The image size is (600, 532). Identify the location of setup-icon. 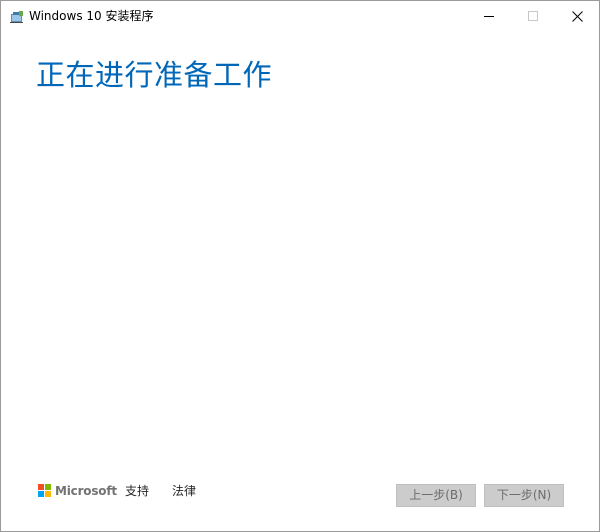
(17, 16).